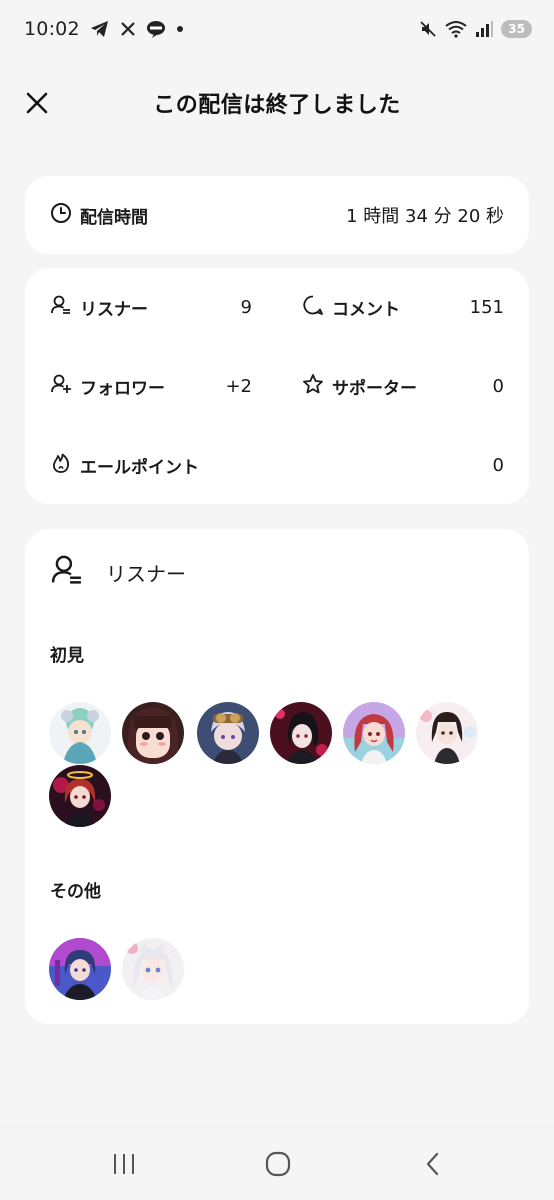 The image size is (554, 1200). I want to click on signal-icon, so click(484, 29).